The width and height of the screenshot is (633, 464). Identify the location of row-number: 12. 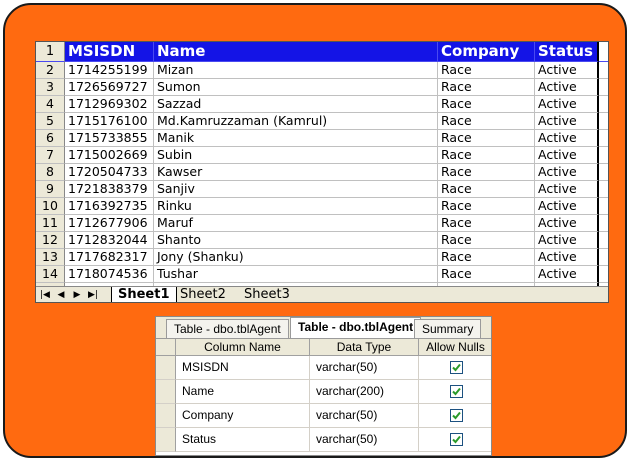
(50, 240).